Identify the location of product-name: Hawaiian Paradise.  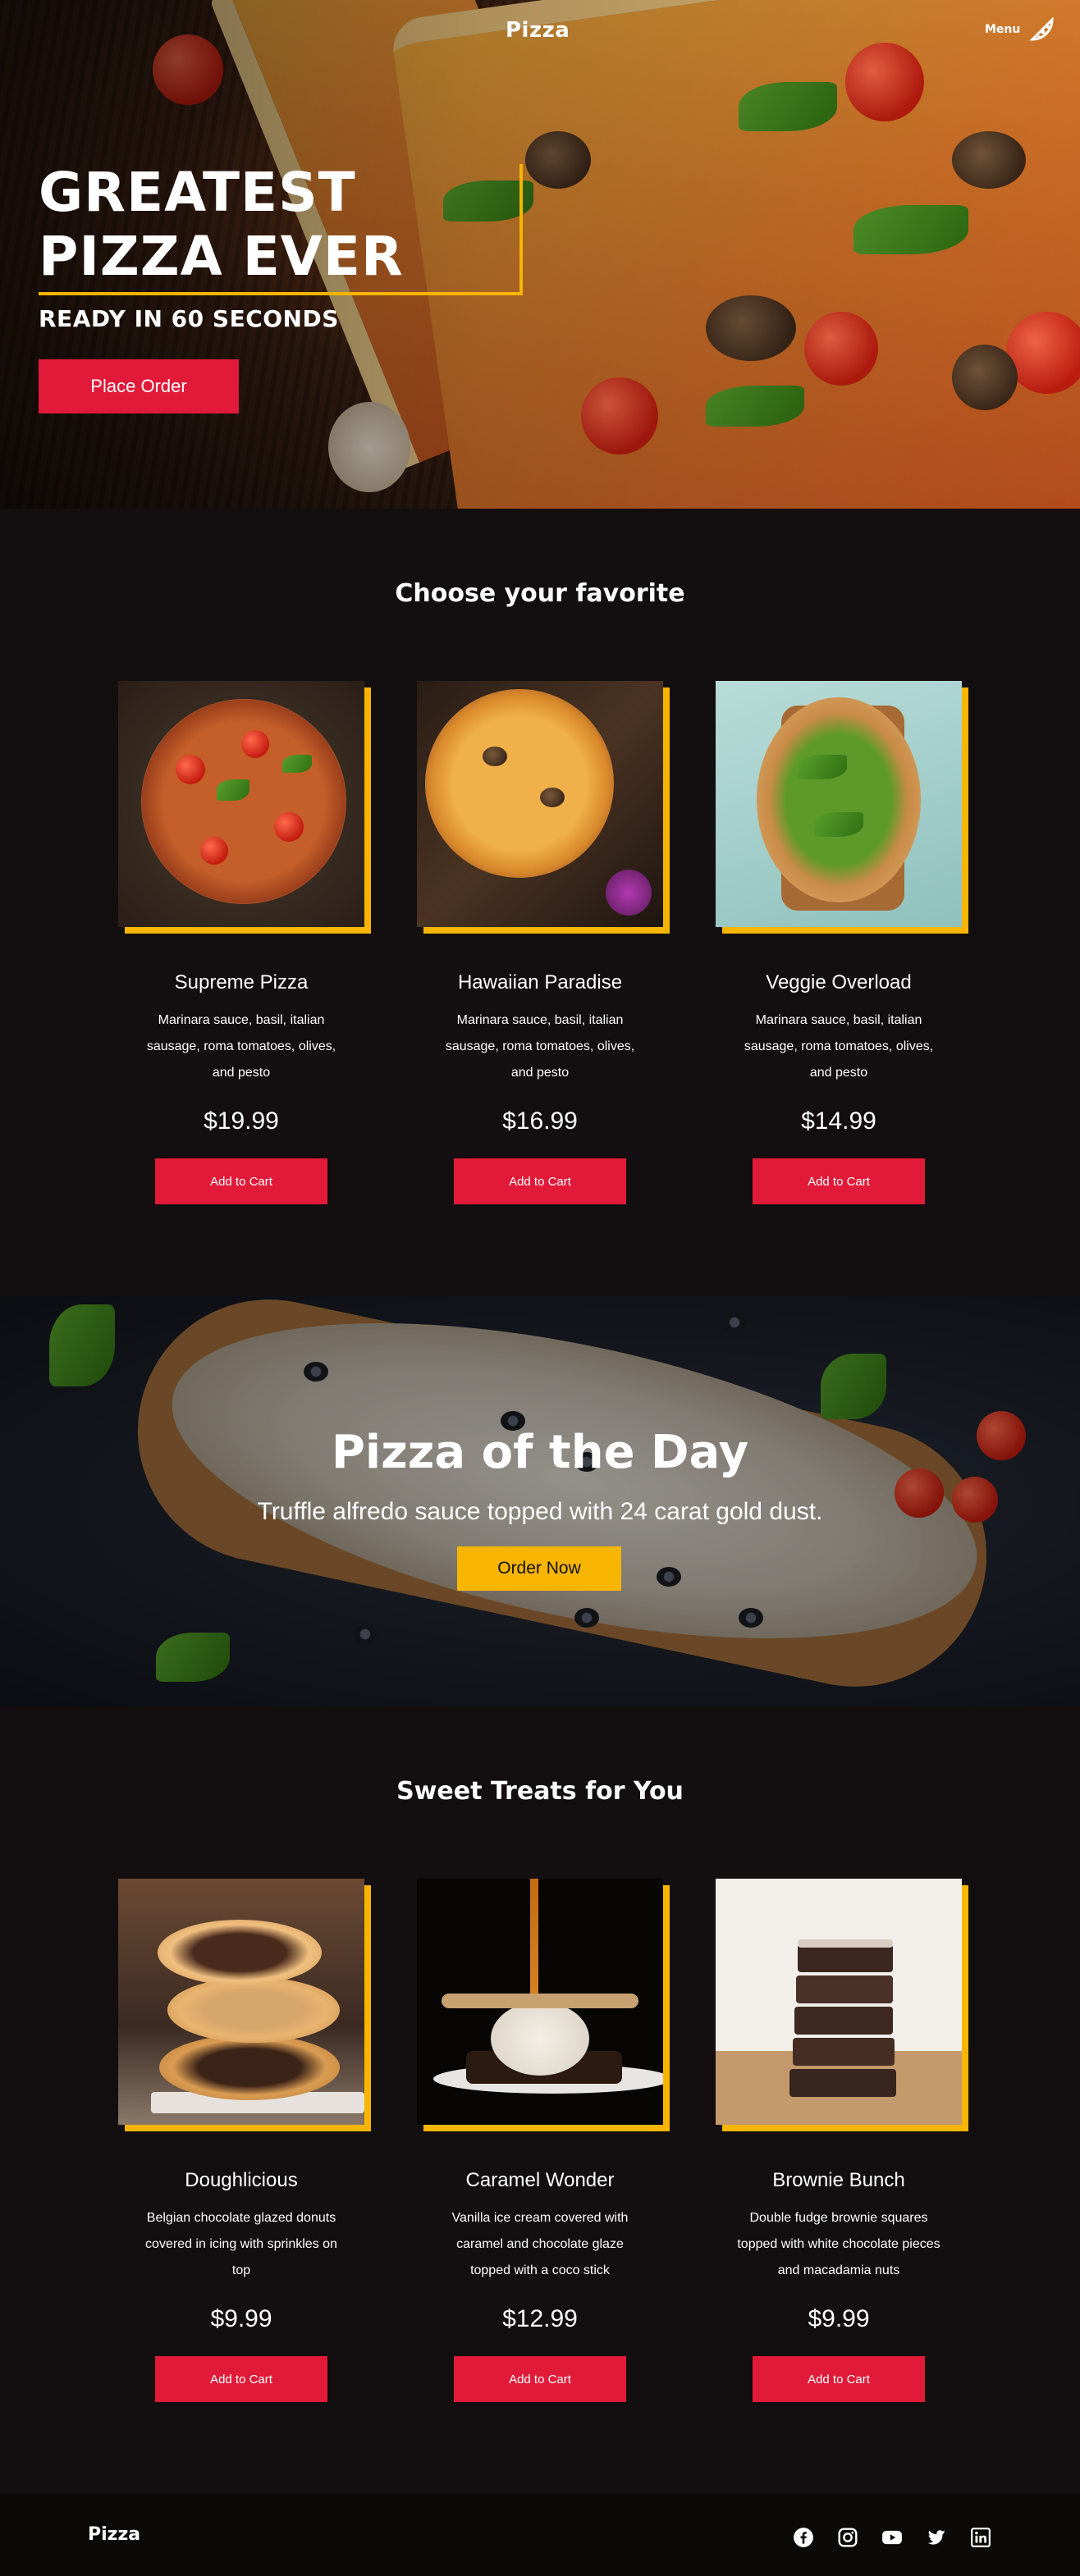
(540, 982).